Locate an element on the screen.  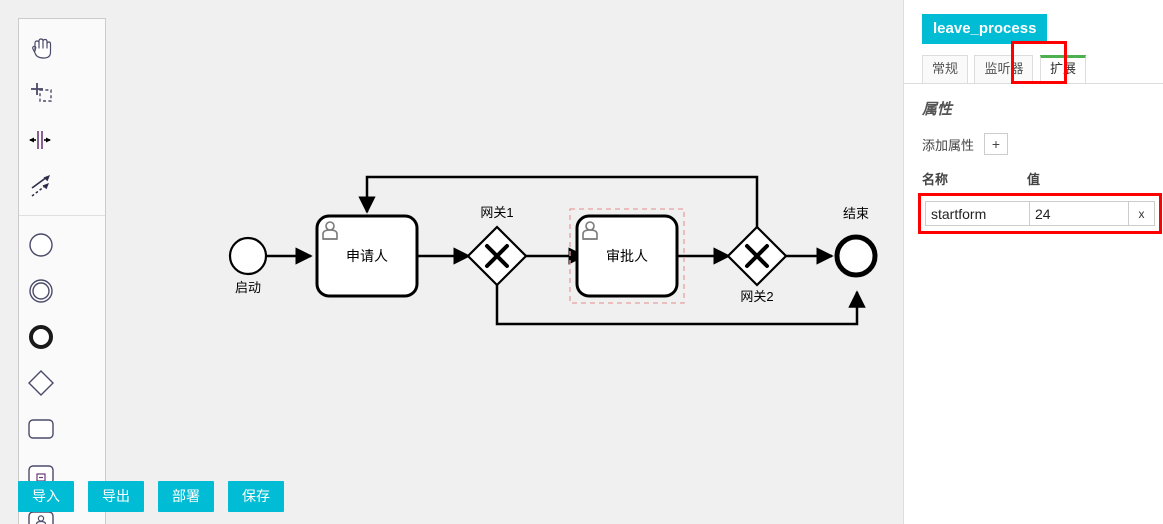
node-task-approver: 审批人 is located at coordinates (627, 256).